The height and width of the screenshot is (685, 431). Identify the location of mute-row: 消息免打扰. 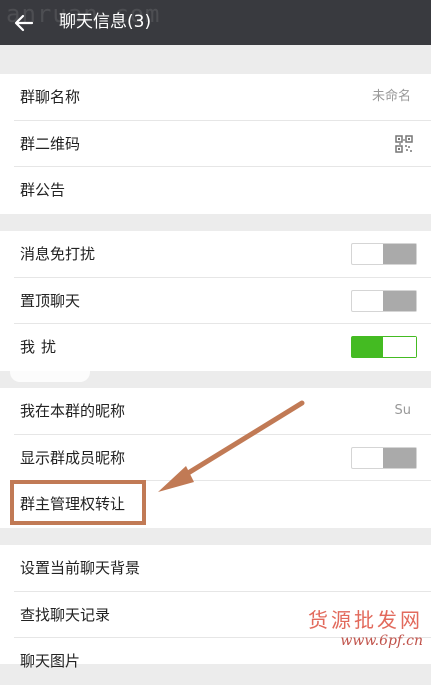
(222, 254).